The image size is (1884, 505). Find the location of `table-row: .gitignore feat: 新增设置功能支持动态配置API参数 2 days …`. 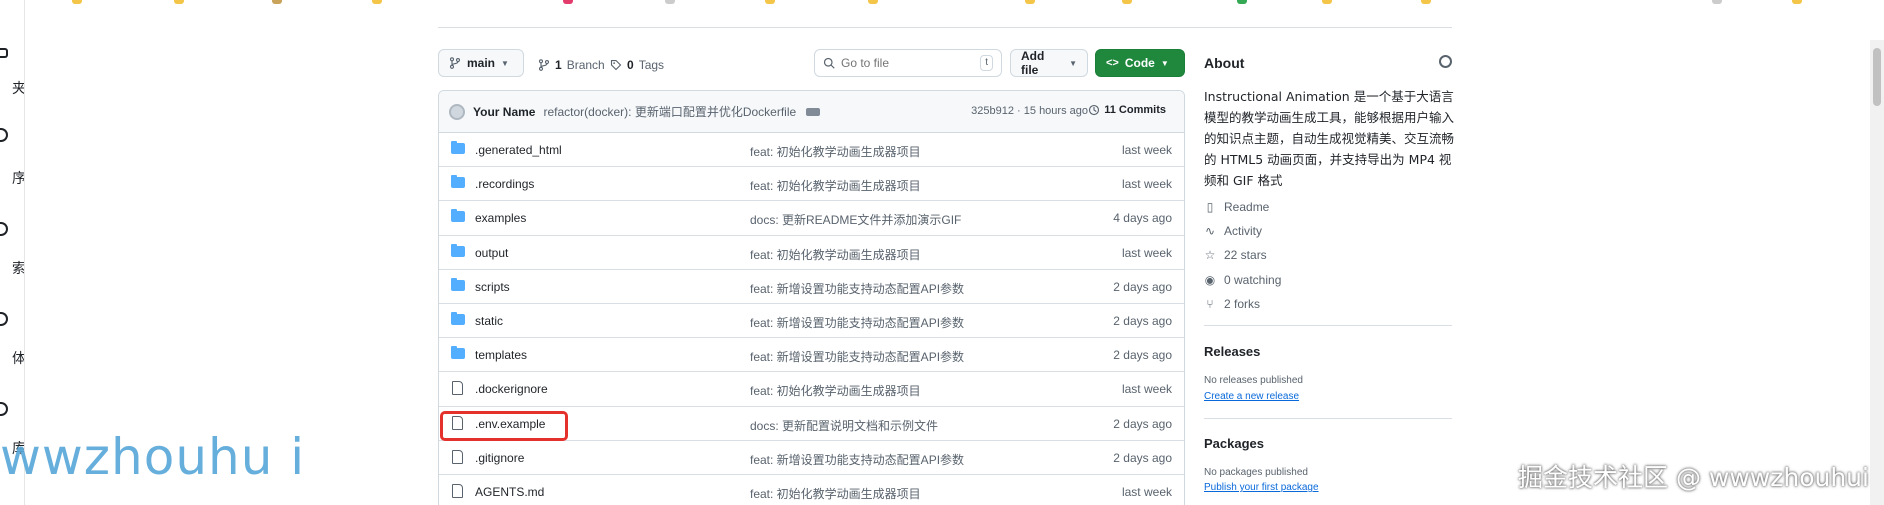

table-row: .gitignore feat: 新增设置功能支持动态配置API参数 2 days … is located at coordinates (811, 458).